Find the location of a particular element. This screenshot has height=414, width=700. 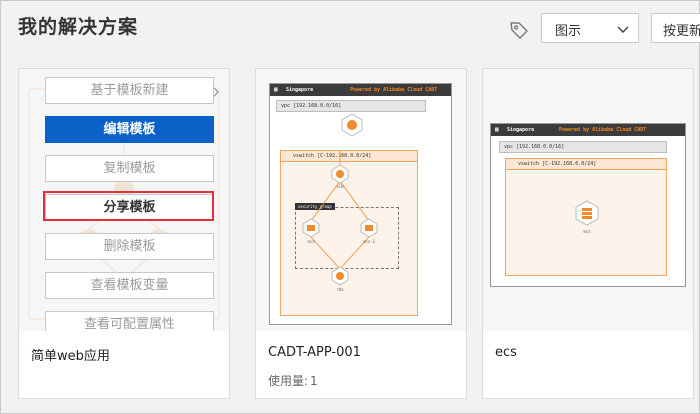

rds-node is located at coordinates (340, 276).